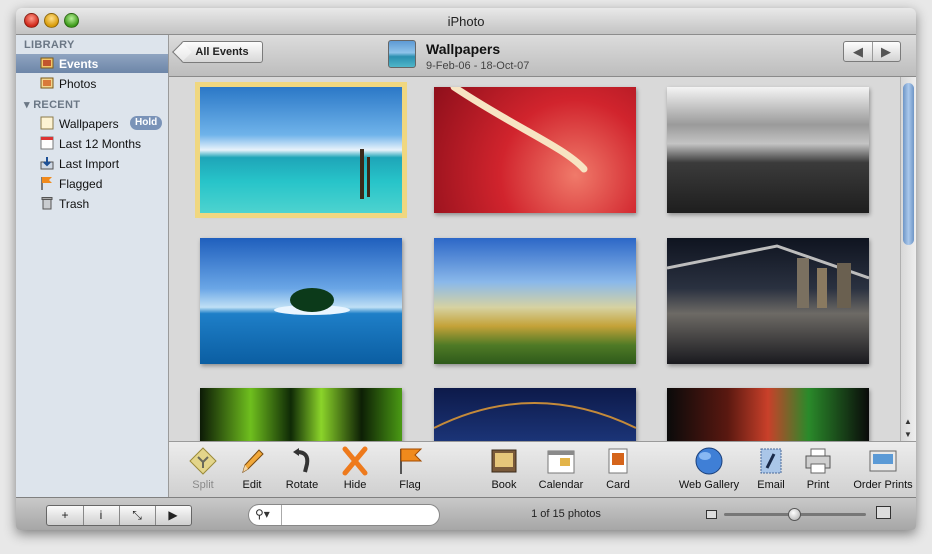  I want to click on disclosure-triangle-icon: ▾, so click(27, 105).